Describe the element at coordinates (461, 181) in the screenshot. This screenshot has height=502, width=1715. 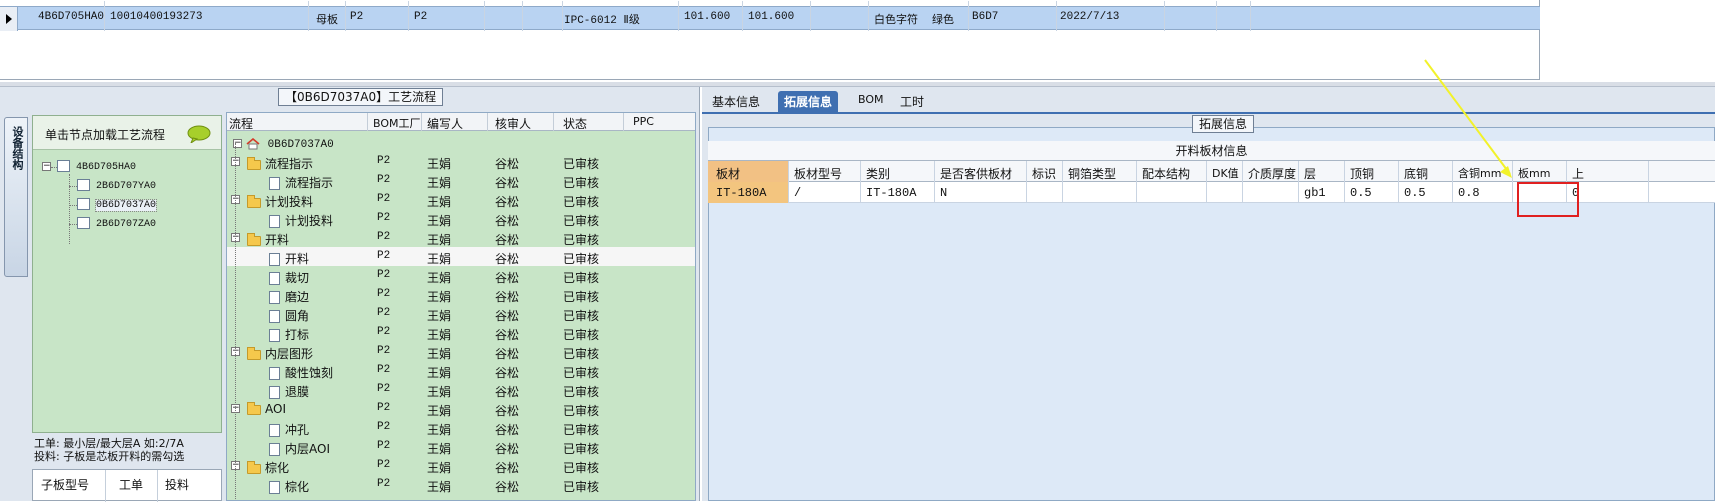
I see `process-row: 流程指示 P2 王娟 谷松 已审核` at that location.